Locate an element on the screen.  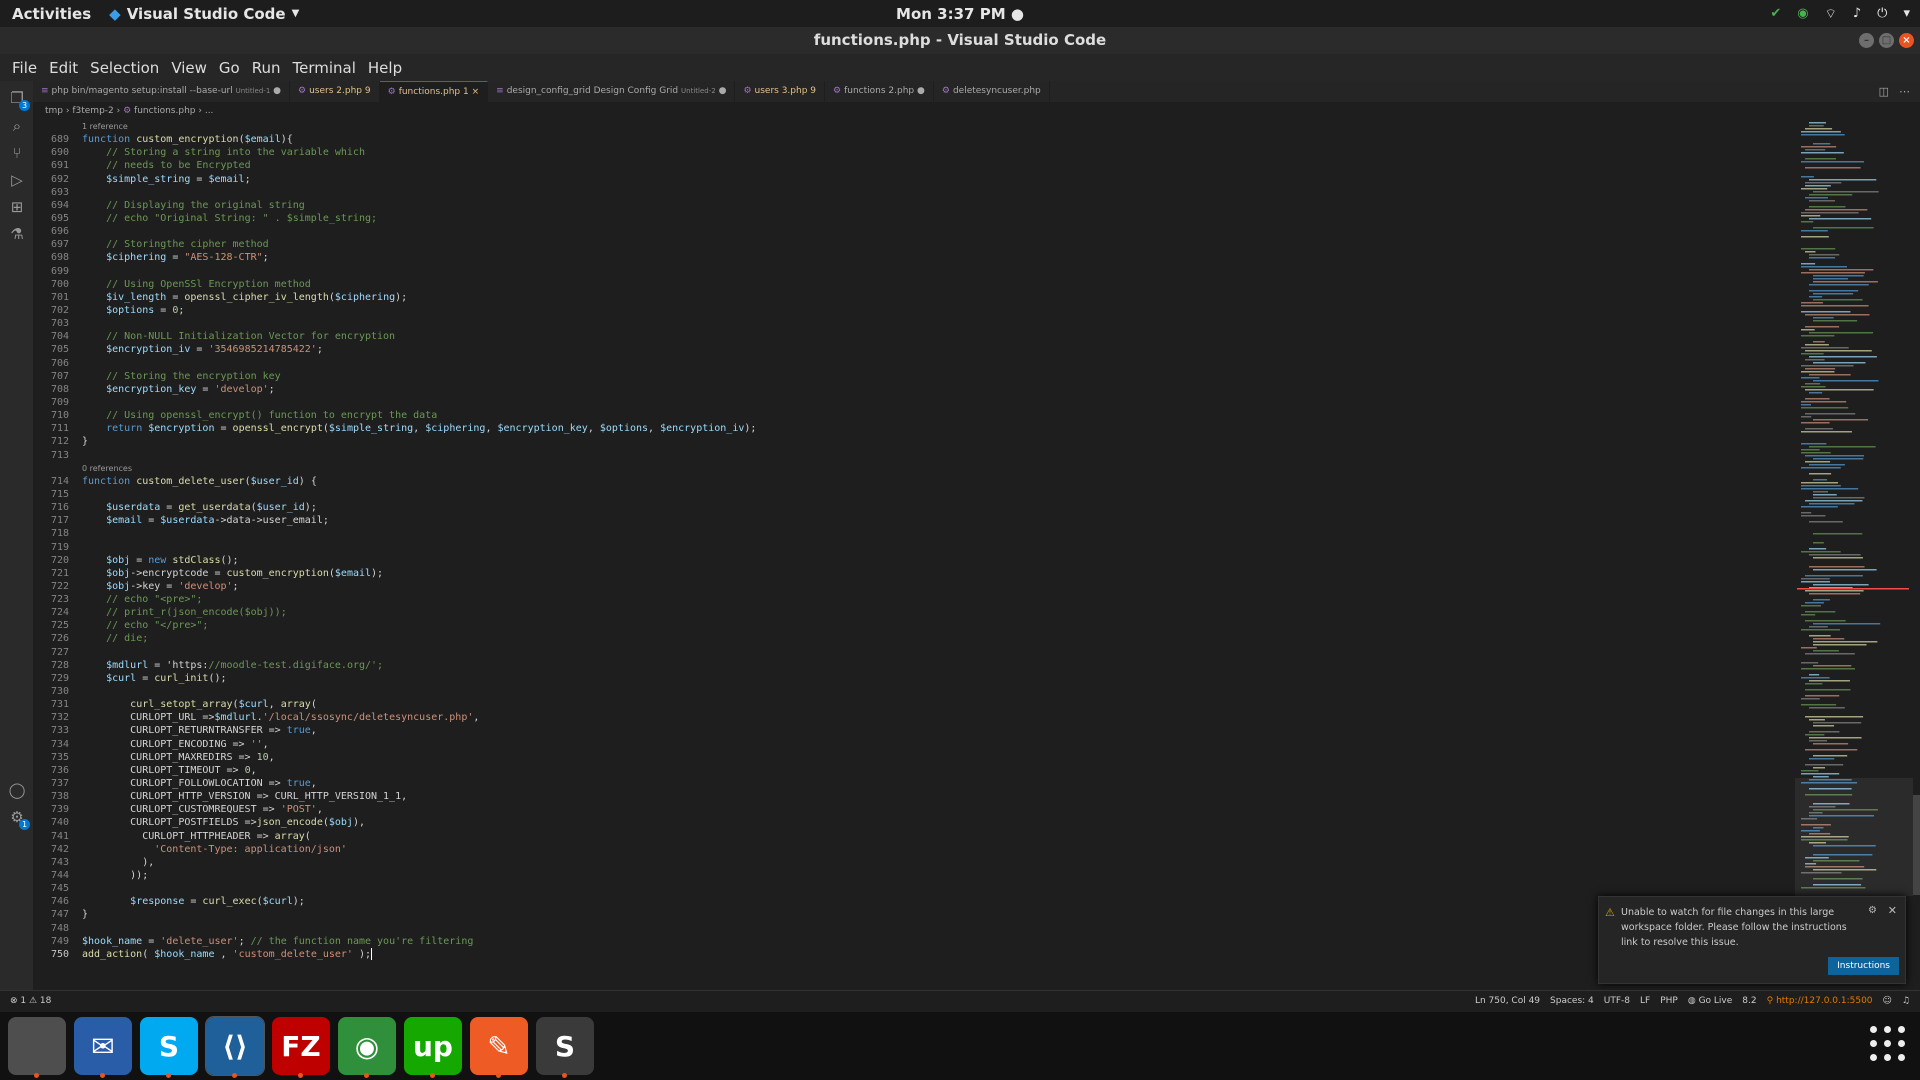
explorer-icon: ❐ 3 is located at coordinates (19, 100).